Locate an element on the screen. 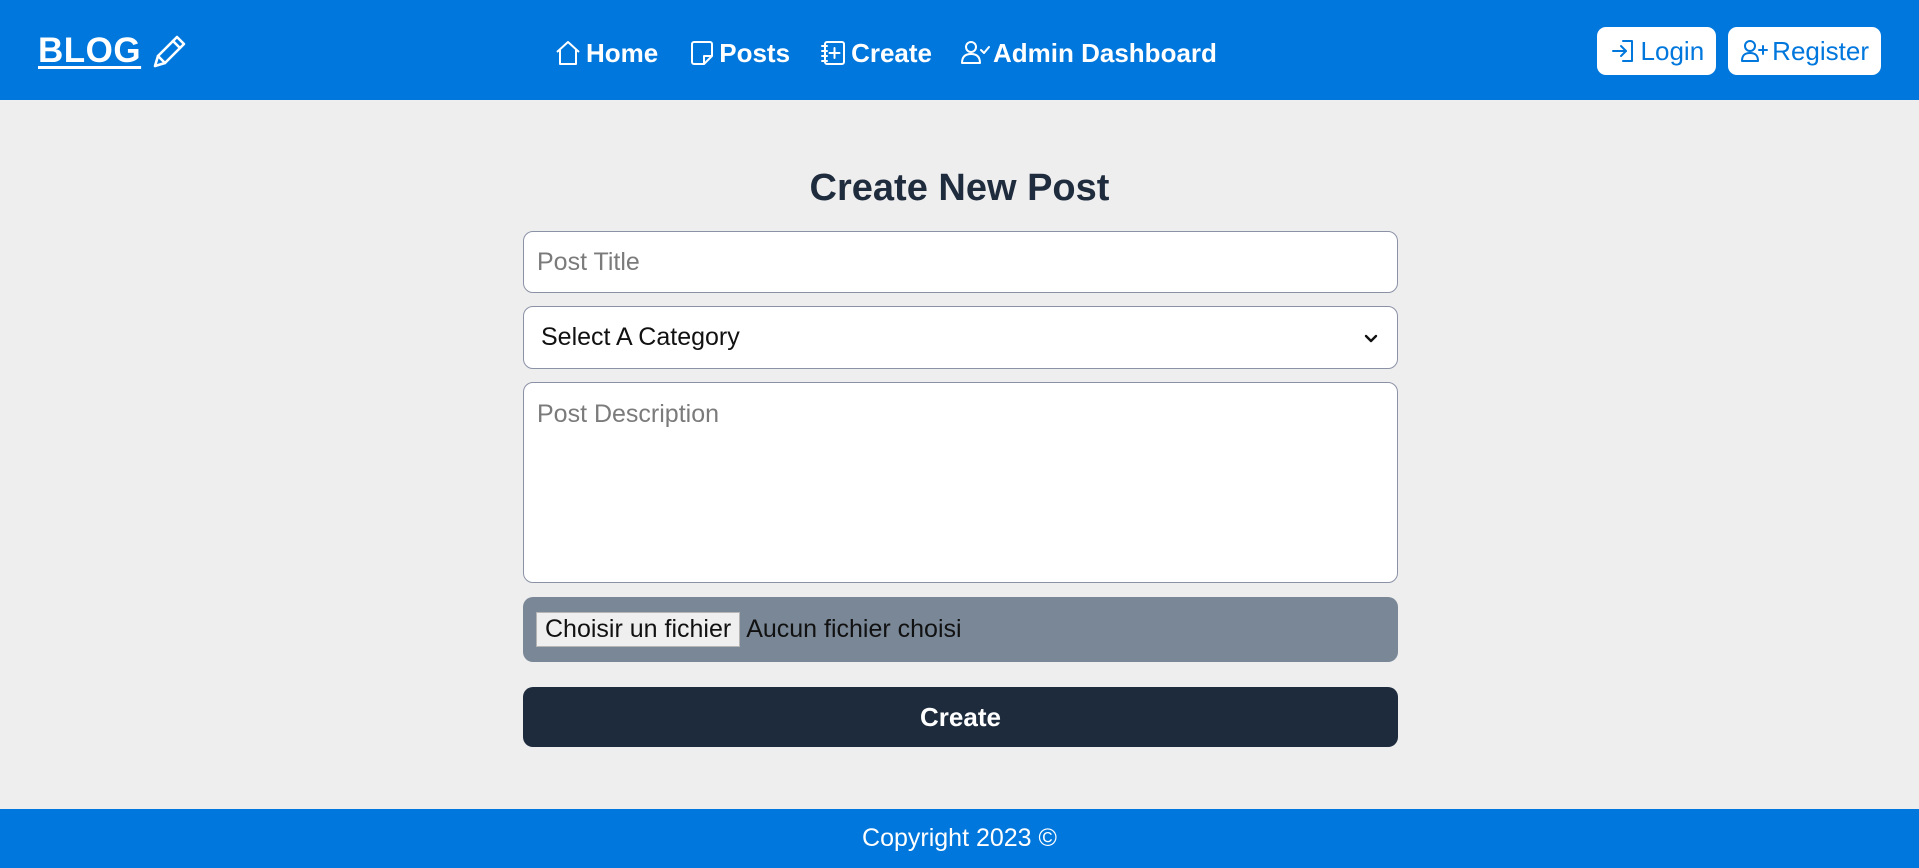  nav-item-admin-dashboard: Admin Dashboard is located at coordinates (1088, 53).